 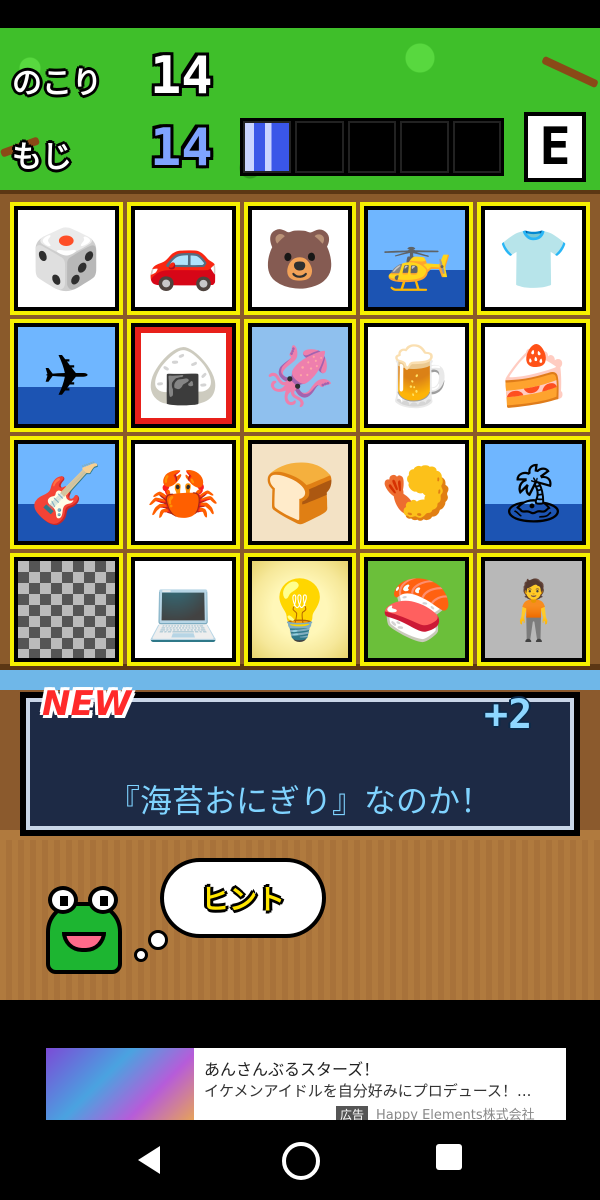 I want to click on message-text: 『海苔おにぎり』なのか！, so click(x=299, y=801).